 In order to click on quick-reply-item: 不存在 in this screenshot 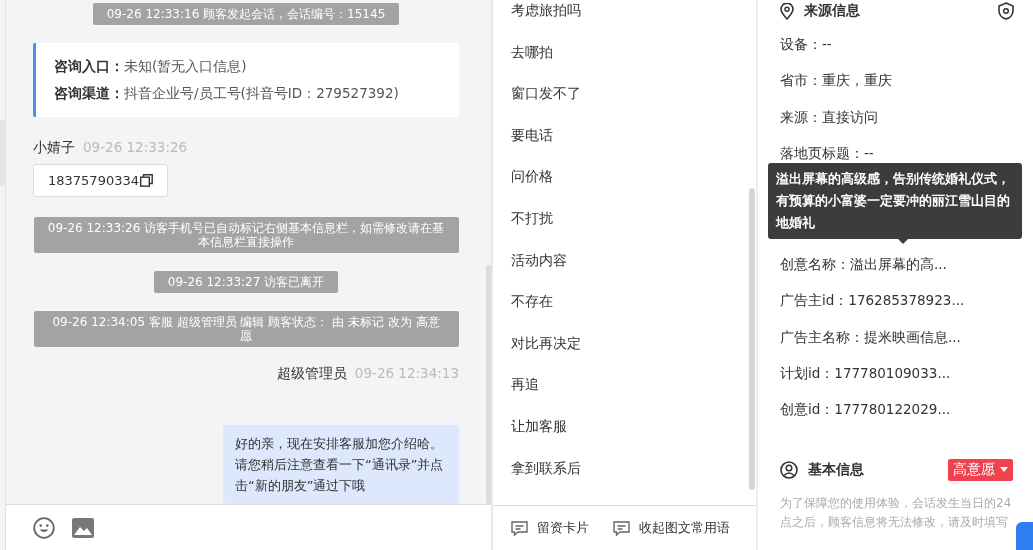, I will do `click(633, 302)`.